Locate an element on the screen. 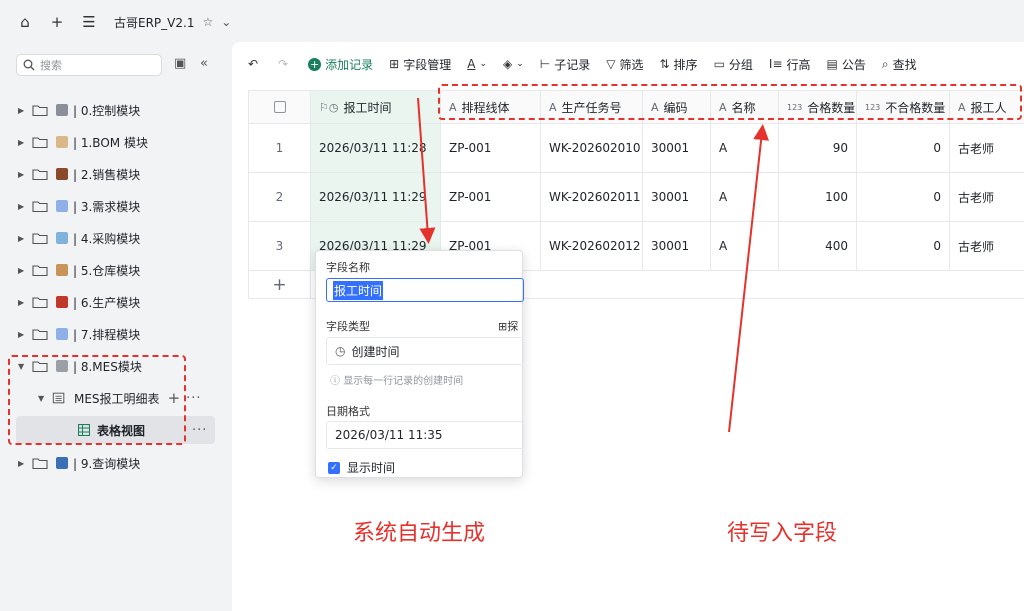 This screenshot has height=611, width=1024. header-label: 不合格数量 is located at coordinates (915, 107).